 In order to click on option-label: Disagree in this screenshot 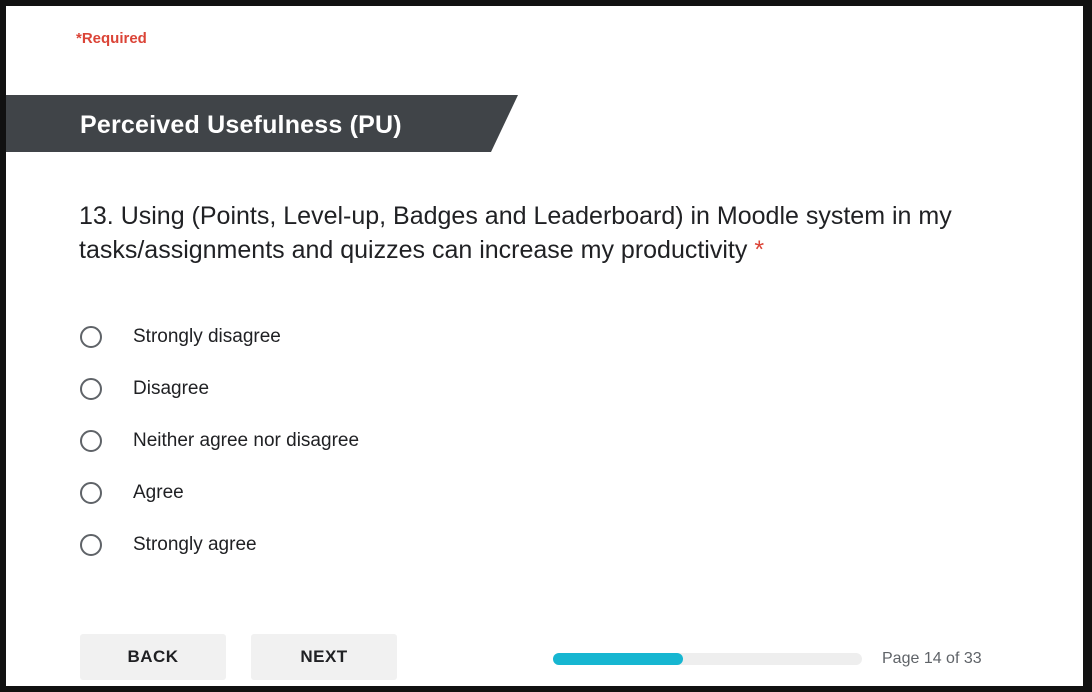, I will do `click(171, 388)`.